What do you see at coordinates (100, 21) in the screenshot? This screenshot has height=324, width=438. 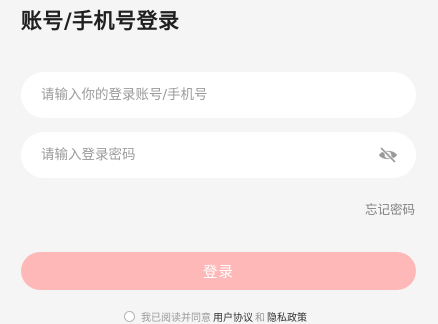 I see `page-title: 账号/手机号登录` at bounding box center [100, 21].